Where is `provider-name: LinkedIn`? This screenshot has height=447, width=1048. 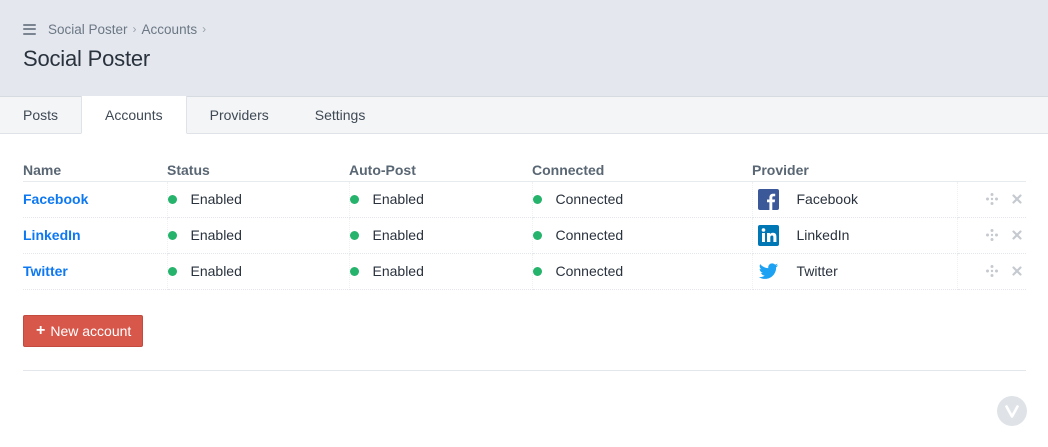
provider-name: LinkedIn is located at coordinates (823, 235).